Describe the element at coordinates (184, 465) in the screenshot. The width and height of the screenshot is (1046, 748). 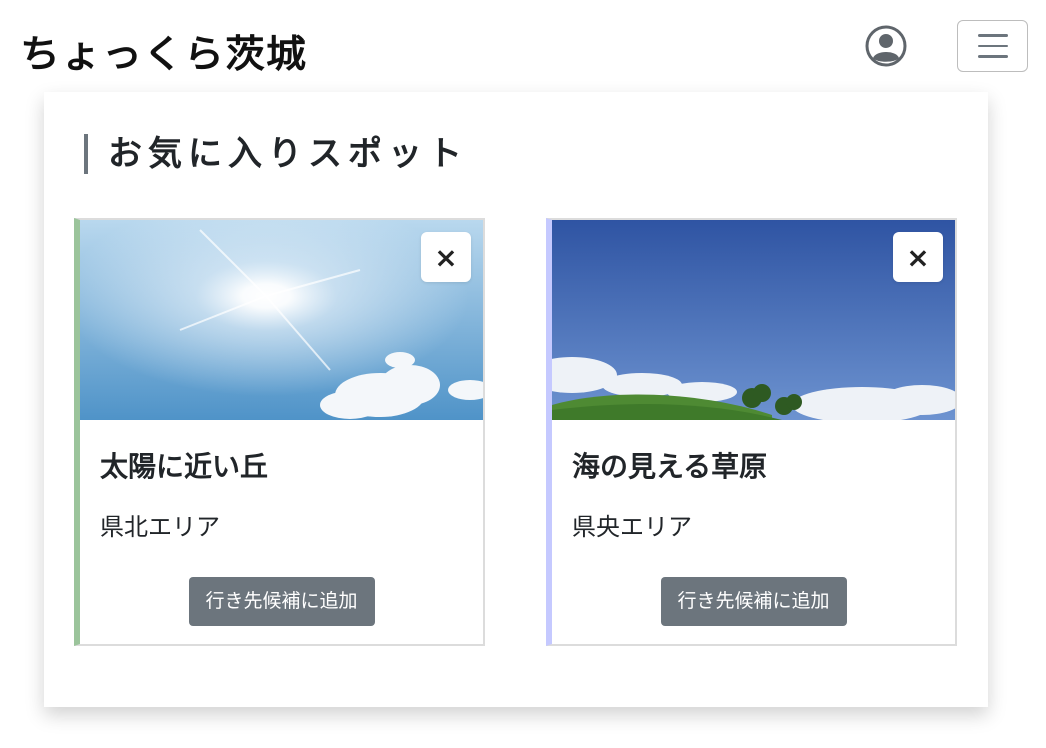
I see `spot-title: 太陽に近い丘` at that location.